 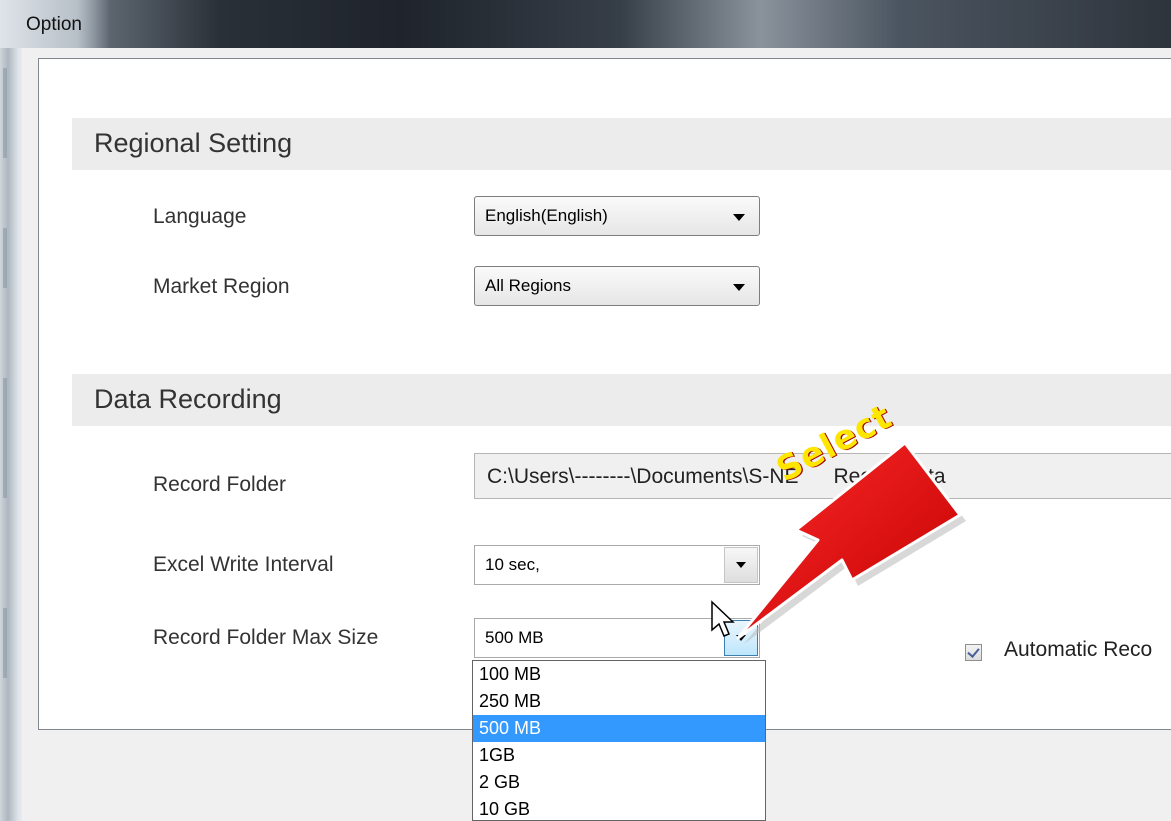 I want to click on section-regional-setting: Regional Setting, so click(x=621, y=144).